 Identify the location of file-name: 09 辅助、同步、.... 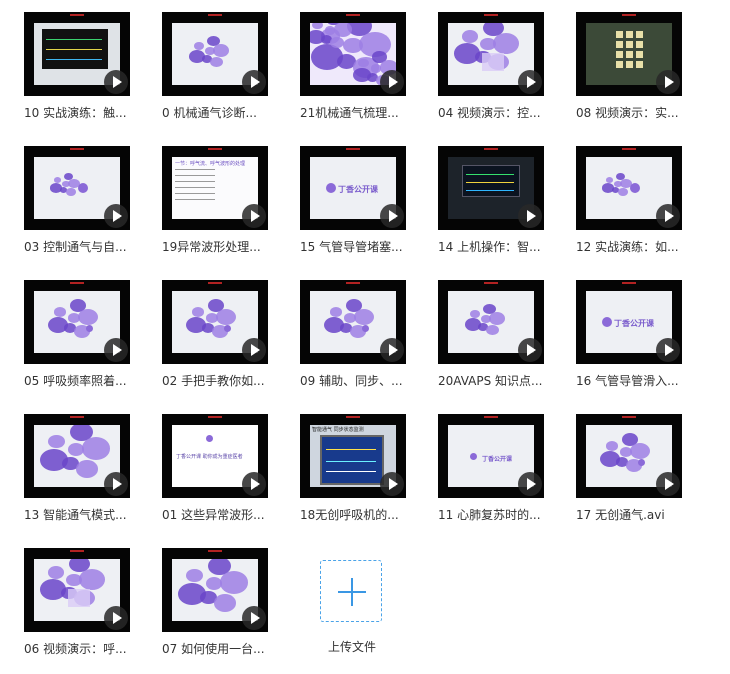
(364, 380).